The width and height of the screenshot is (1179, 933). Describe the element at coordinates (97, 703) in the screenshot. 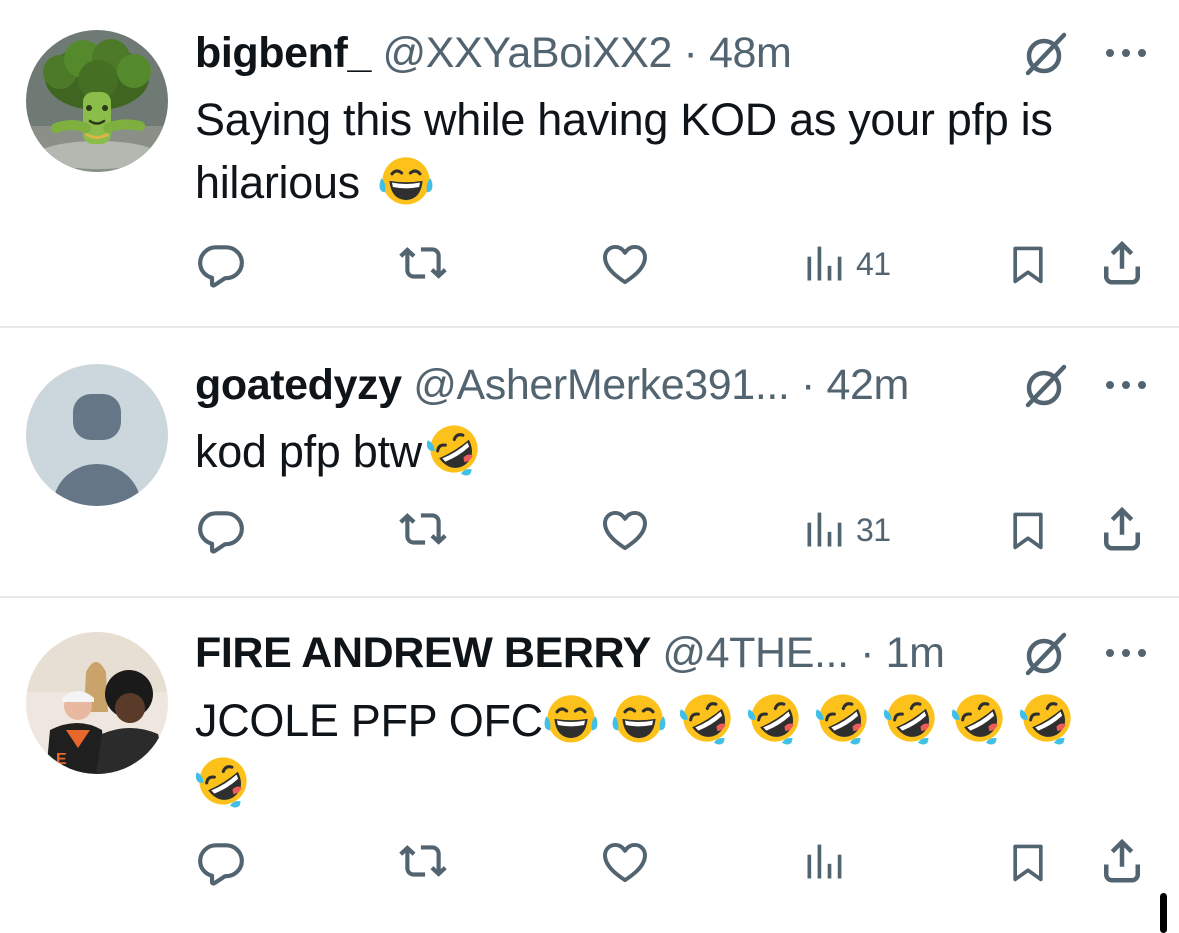

I see `photo-avatar: E` at that location.